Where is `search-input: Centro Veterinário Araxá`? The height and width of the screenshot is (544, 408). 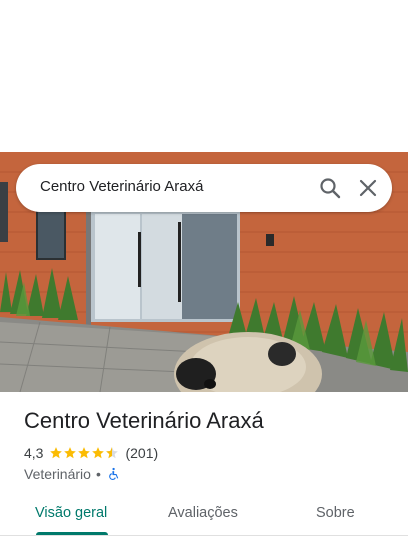 search-input: Centro Veterinário Araxá is located at coordinates (121, 186).